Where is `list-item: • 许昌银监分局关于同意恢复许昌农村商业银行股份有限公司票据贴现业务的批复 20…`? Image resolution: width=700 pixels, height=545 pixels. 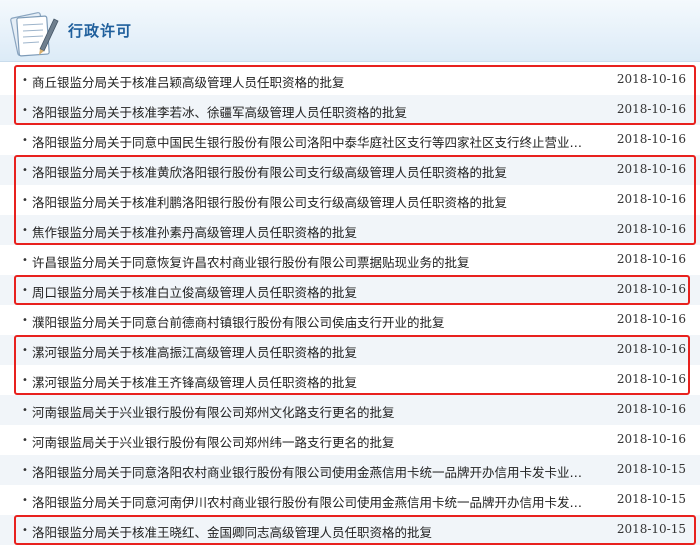 list-item: • 许昌银监分局关于同意恢复许昌农村商业银行股份有限公司票据贴现业务的批复 20… is located at coordinates (350, 260).